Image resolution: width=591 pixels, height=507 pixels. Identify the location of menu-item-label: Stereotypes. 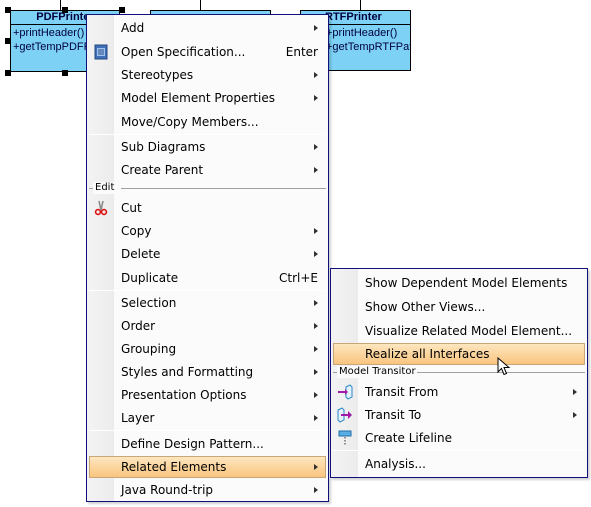
(157, 75).